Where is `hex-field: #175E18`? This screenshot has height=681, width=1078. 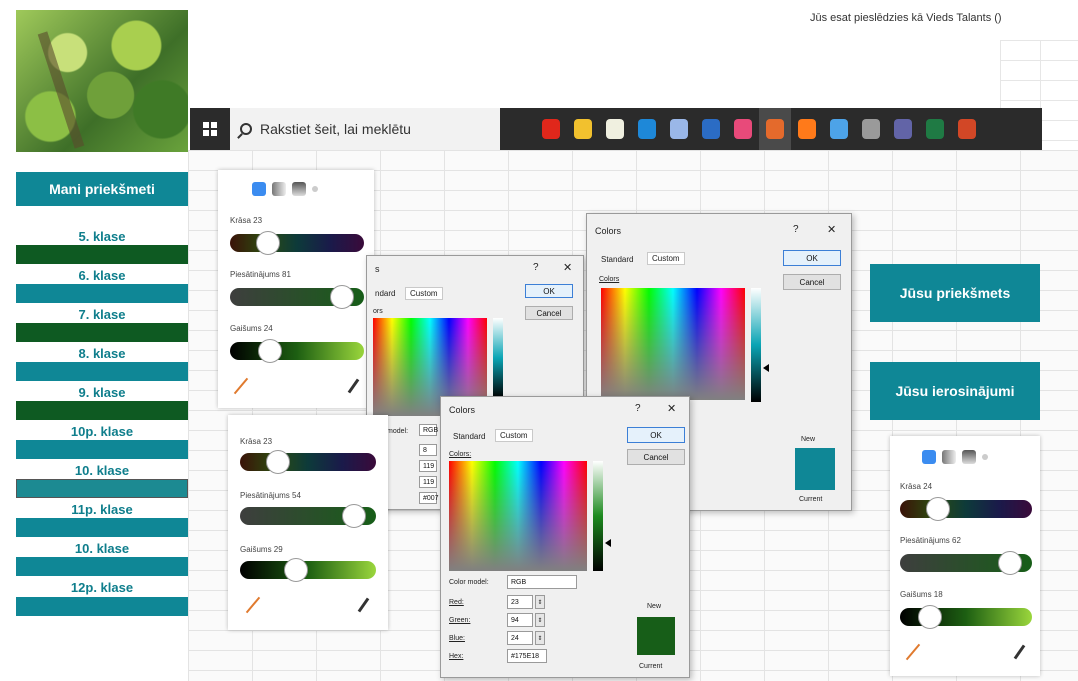 hex-field: #175E18 is located at coordinates (527, 656).